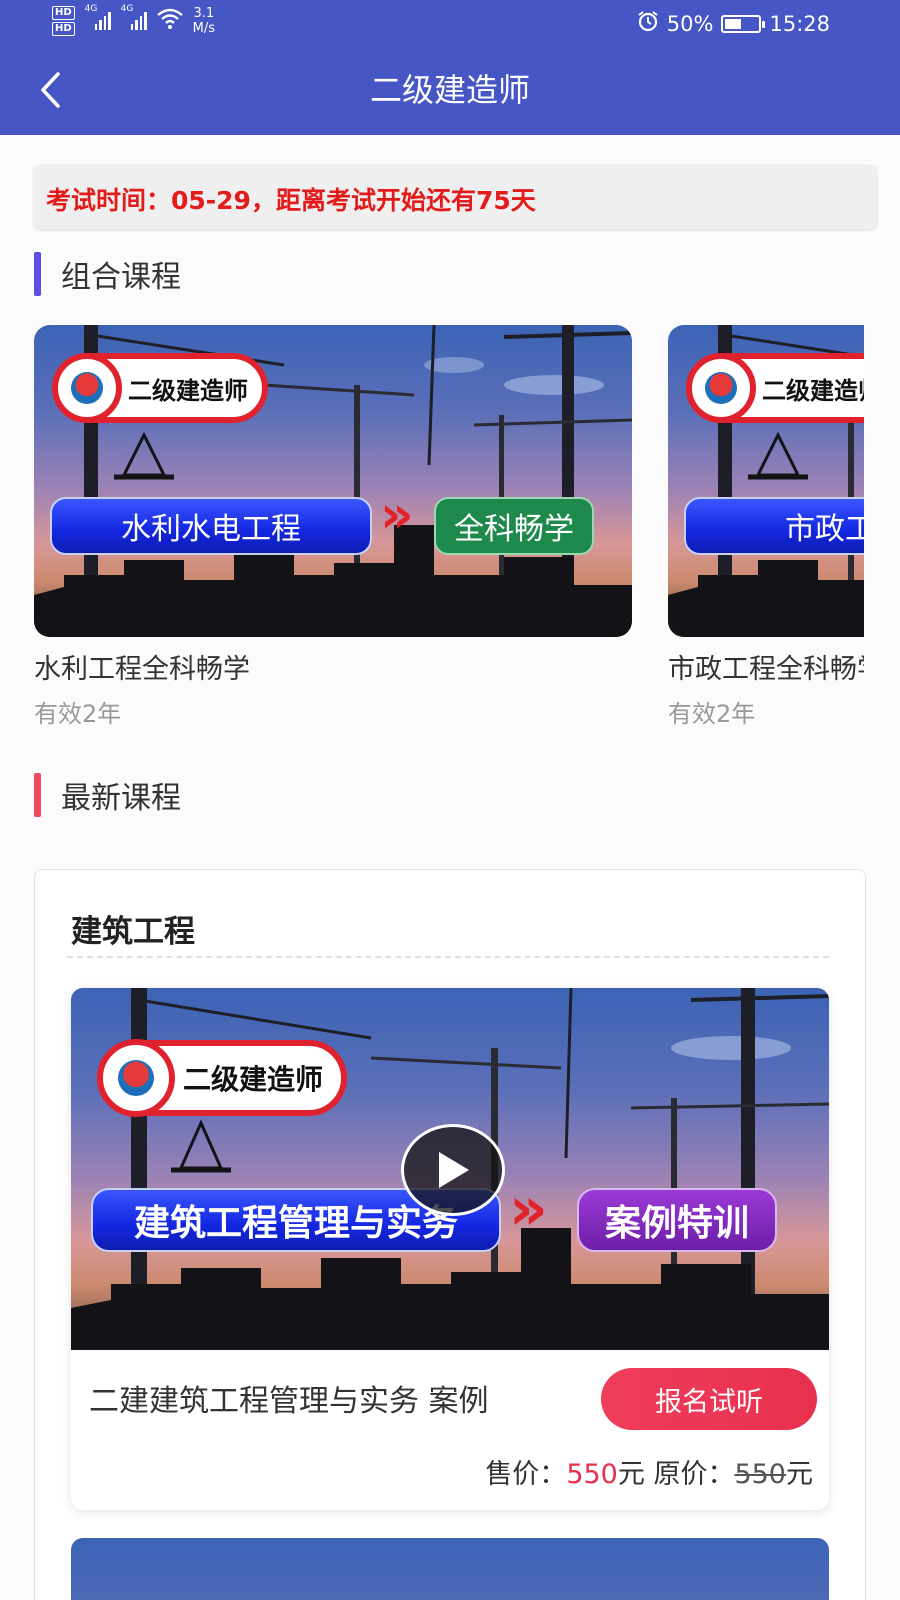  Describe the element at coordinates (63, 21) in the screenshot. I see `hd-indicators: HD HD` at that location.